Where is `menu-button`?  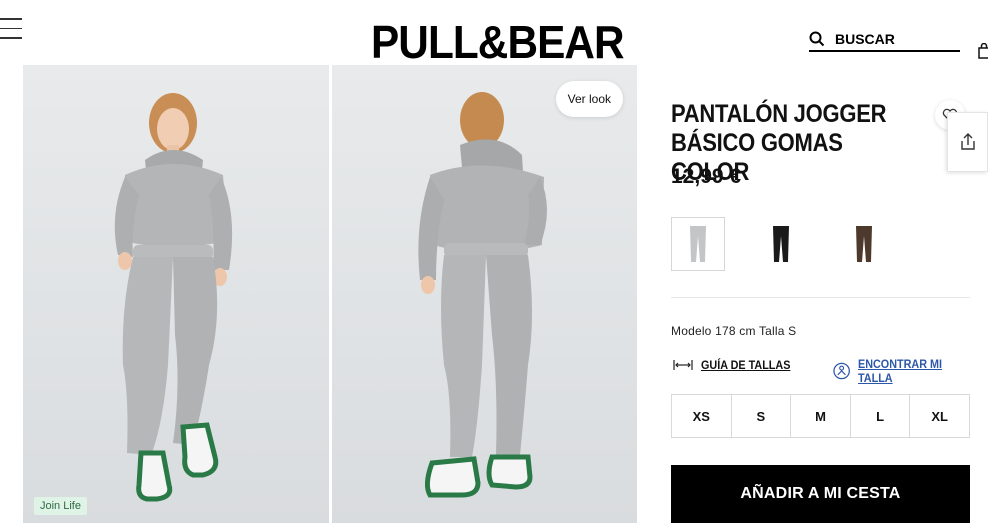 menu-button is located at coordinates (11, 30).